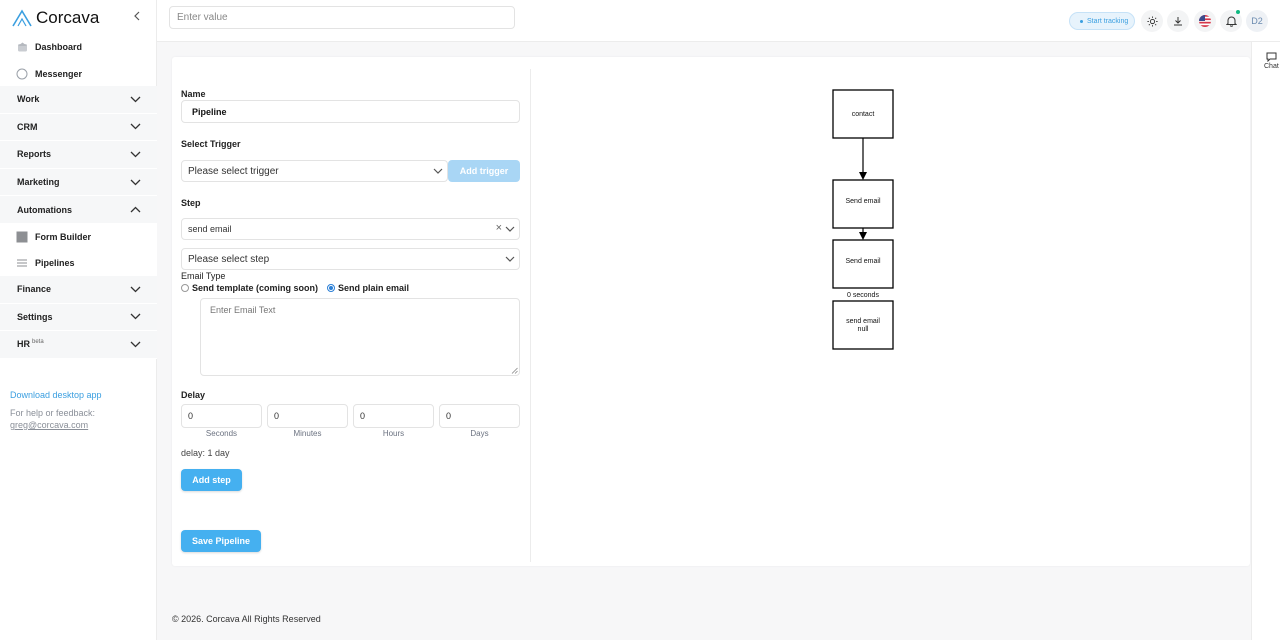 Image resolution: width=1280 pixels, height=640 pixels. What do you see at coordinates (59, 46) in the screenshot?
I see `sidebar-item-label: Dashboard` at bounding box center [59, 46].